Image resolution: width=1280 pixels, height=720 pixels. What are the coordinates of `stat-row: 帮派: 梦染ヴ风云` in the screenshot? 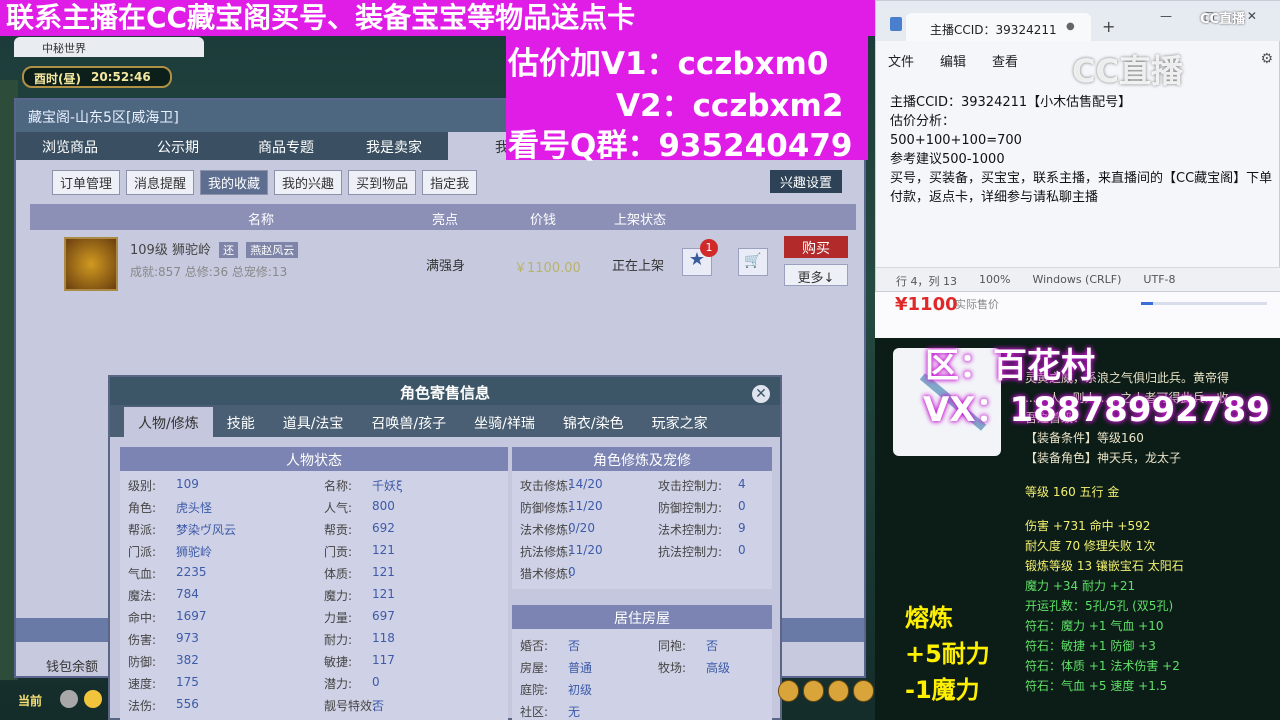 It's located at (182, 529).